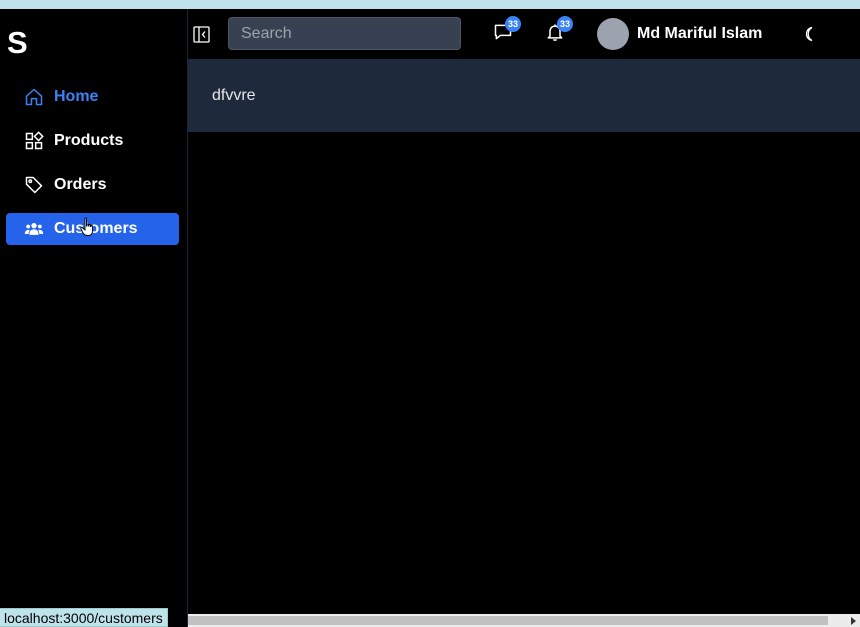 This screenshot has height=627, width=860. What do you see at coordinates (613, 34) in the screenshot?
I see `avatar` at bounding box center [613, 34].